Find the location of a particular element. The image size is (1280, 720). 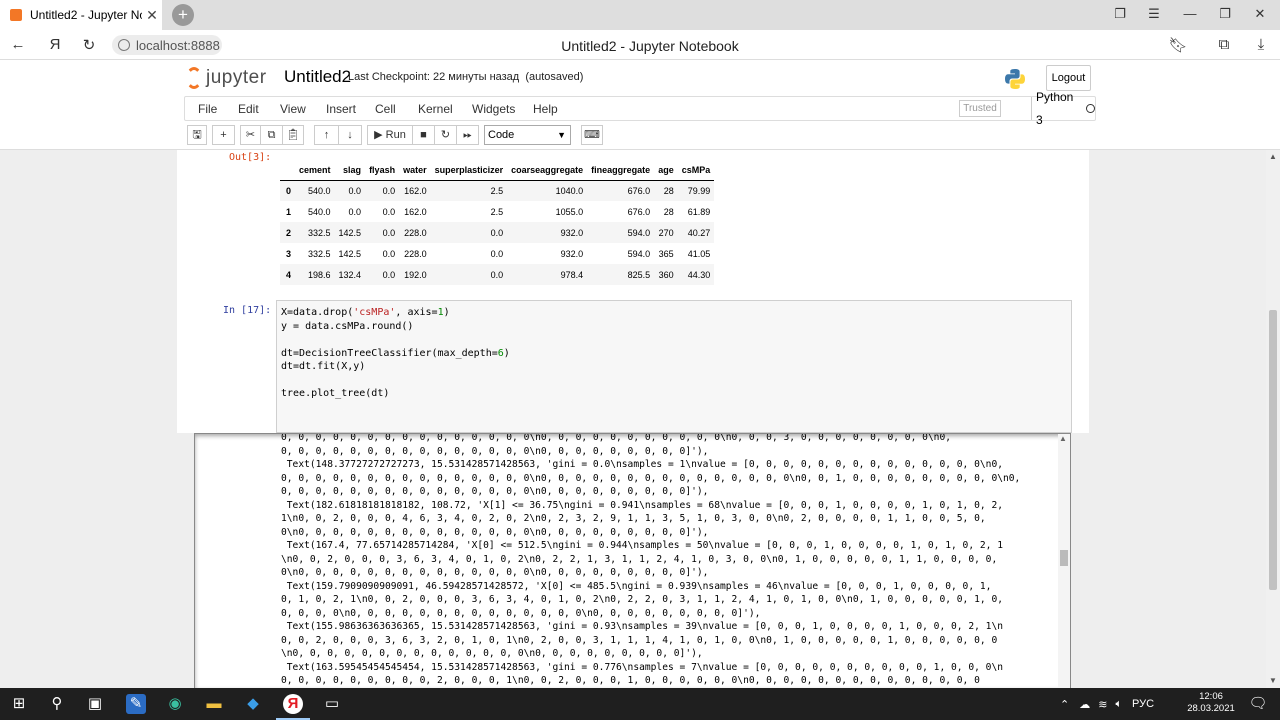

code-string: 'csMPa' is located at coordinates (374, 312).